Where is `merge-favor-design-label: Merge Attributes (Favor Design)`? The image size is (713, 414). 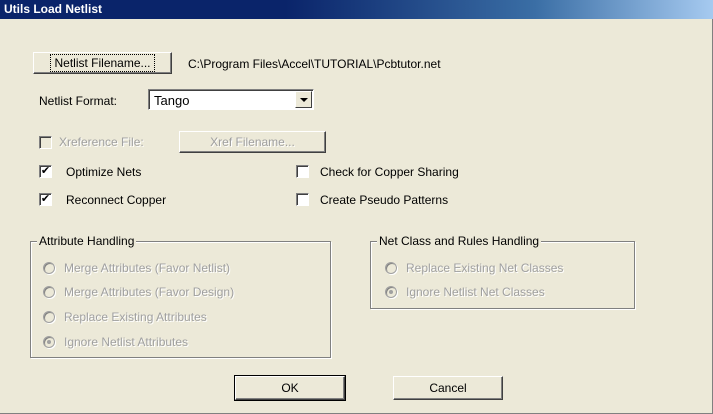 merge-favor-design-label: Merge Attributes (Favor Design) is located at coordinates (149, 292).